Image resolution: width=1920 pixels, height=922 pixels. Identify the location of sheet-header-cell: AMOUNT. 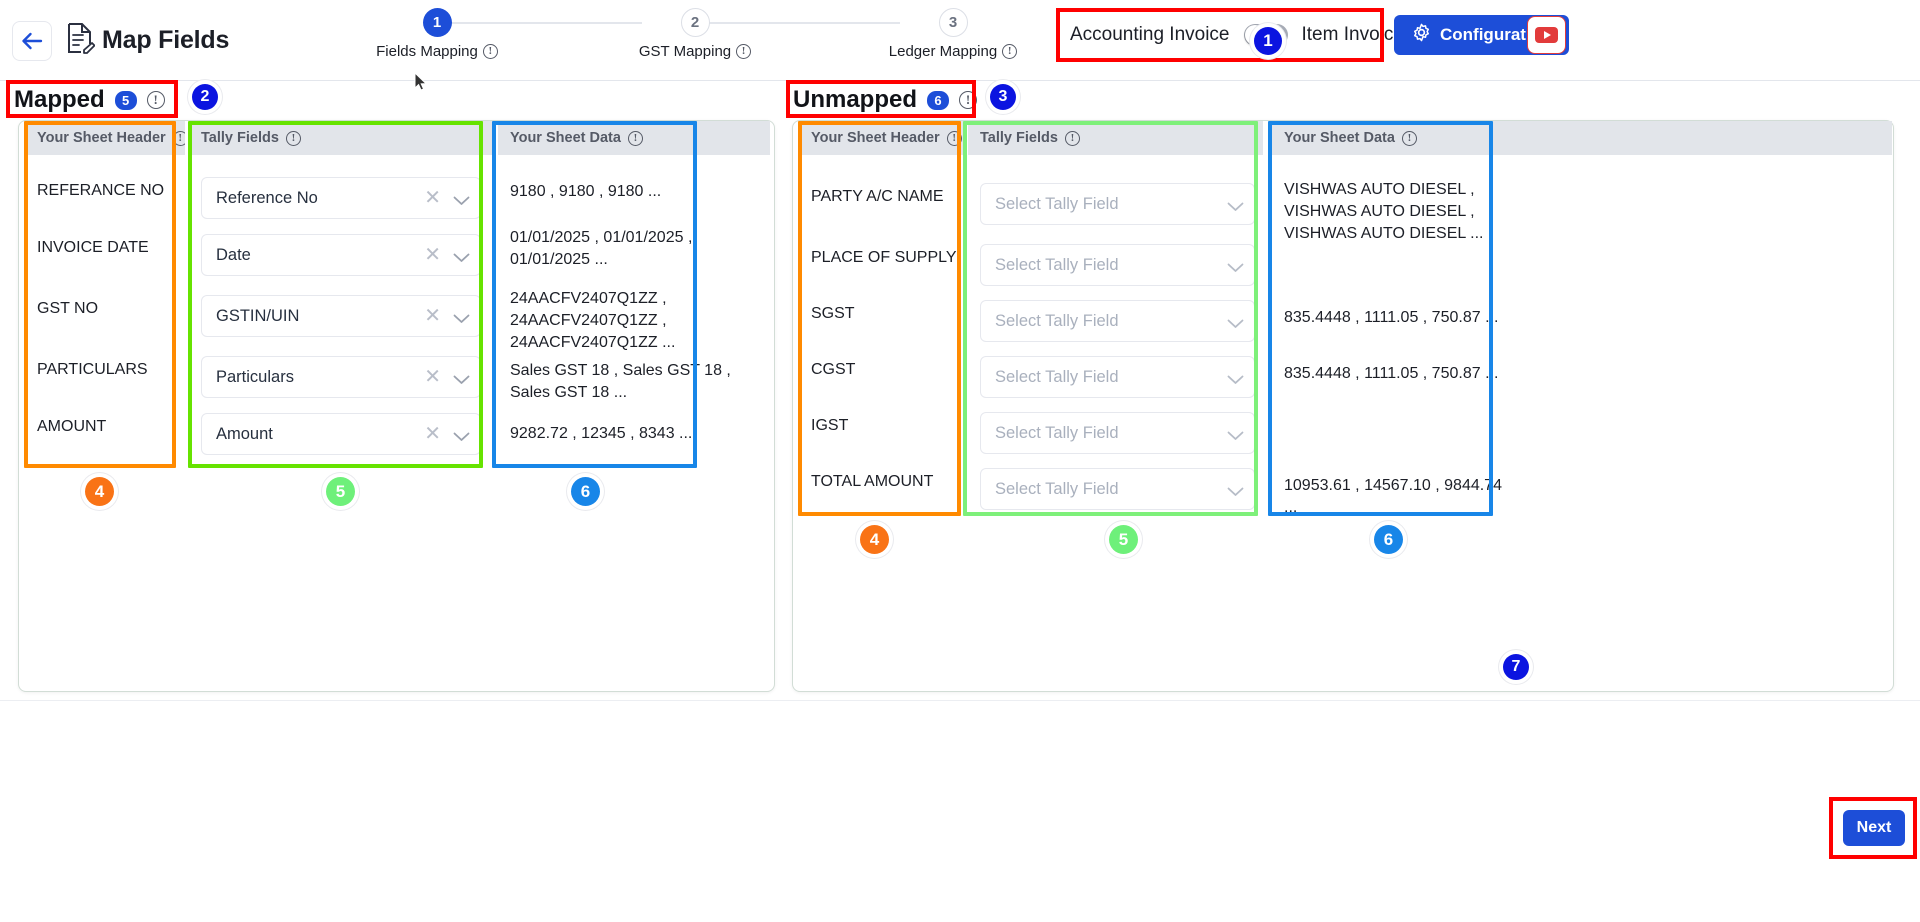
(72, 426).